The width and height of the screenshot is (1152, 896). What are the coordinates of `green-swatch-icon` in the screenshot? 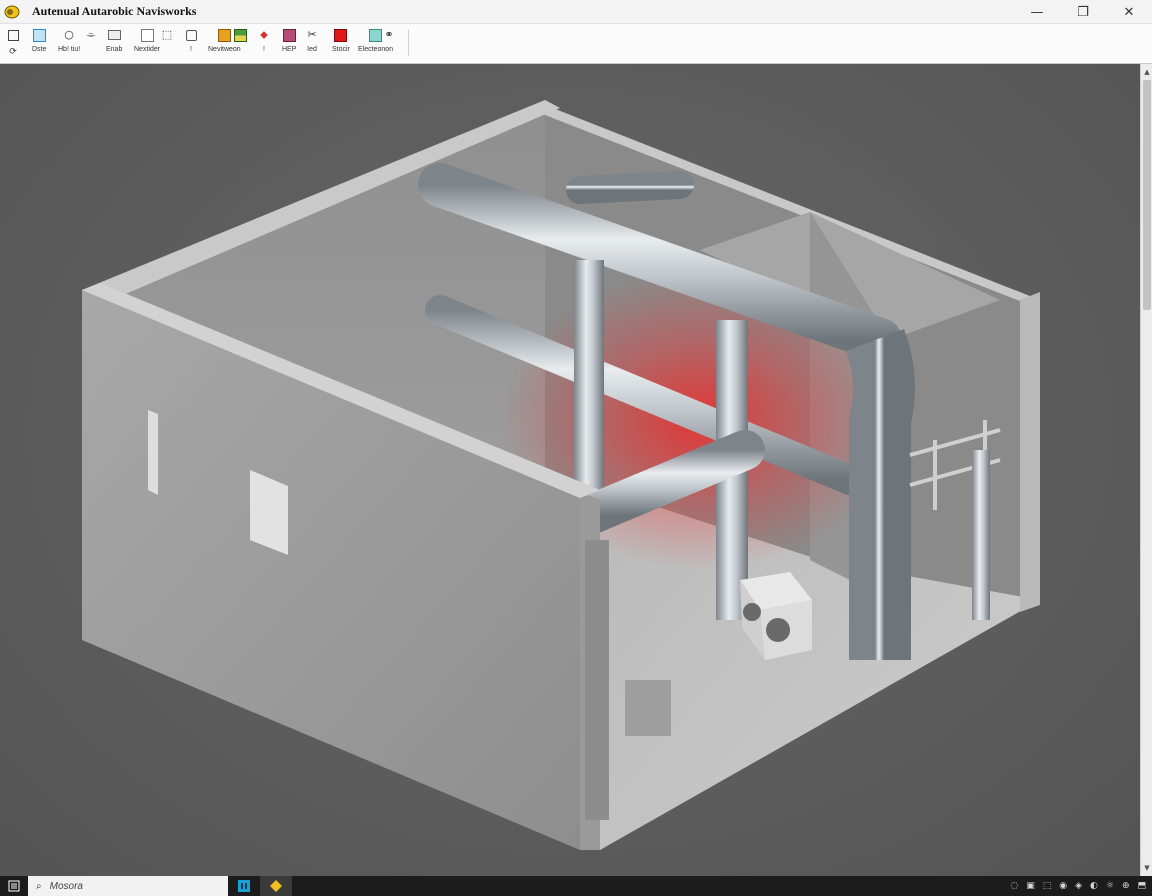 It's located at (240, 35).